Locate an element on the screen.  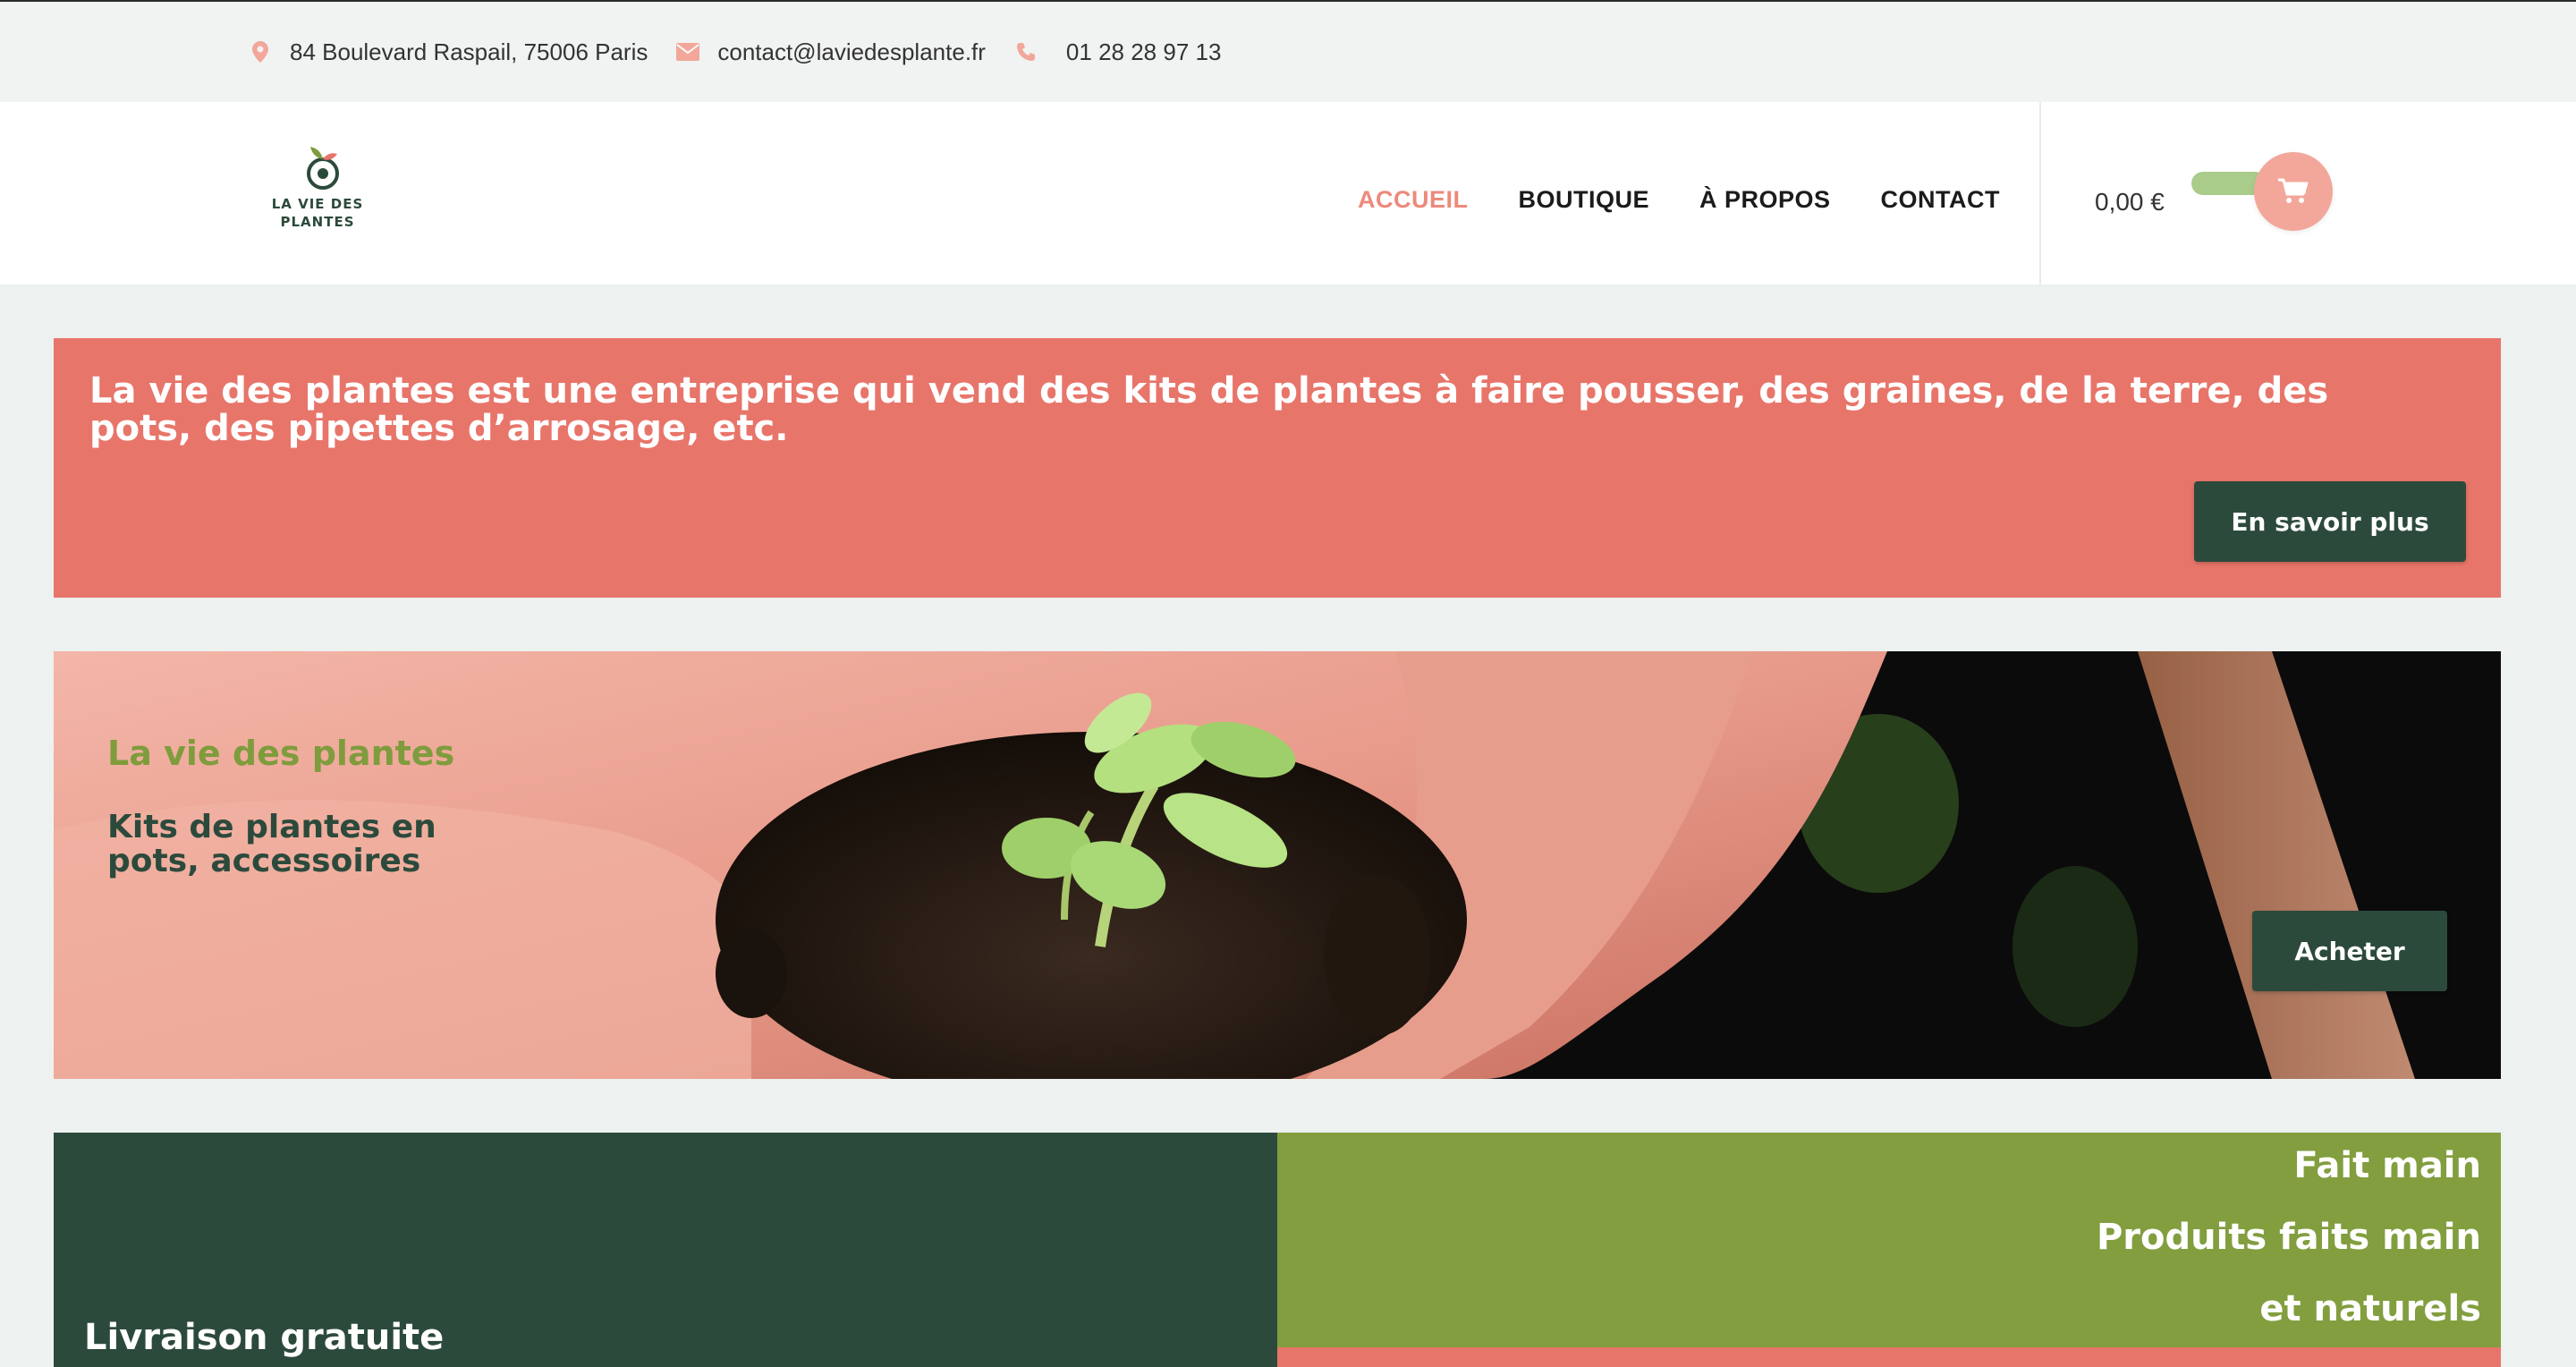
nav-item-accueil: ACCUEIL is located at coordinates (1413, 200).